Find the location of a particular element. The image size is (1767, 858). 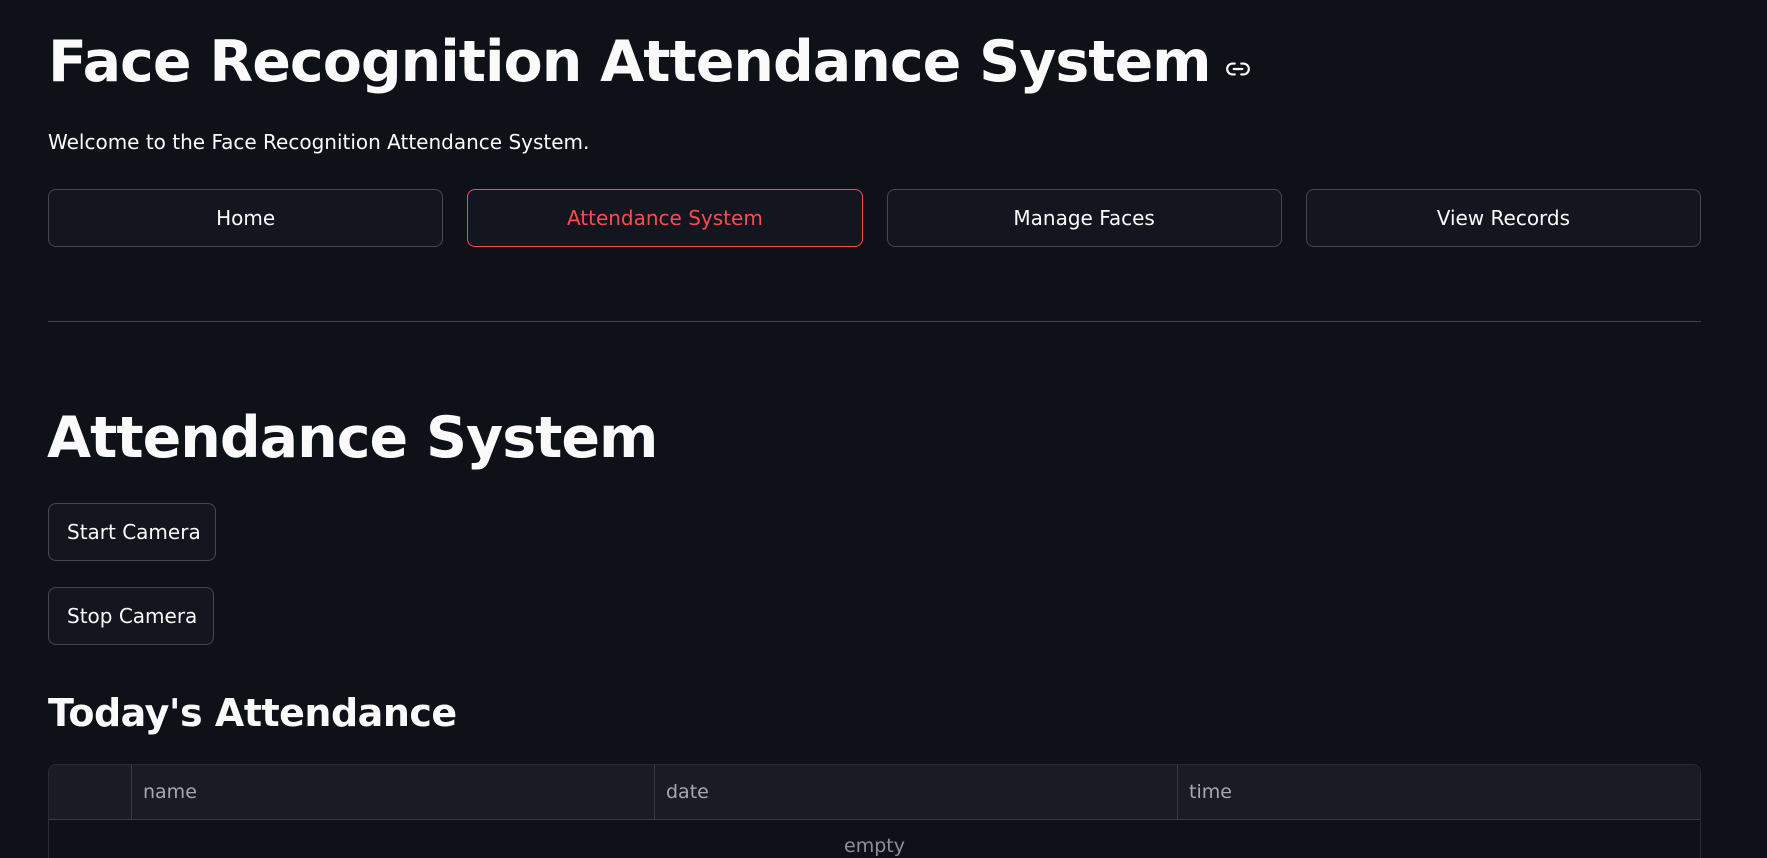

nav-manage-faces-button: Manage Faces is located at coordinates (1084, 218).